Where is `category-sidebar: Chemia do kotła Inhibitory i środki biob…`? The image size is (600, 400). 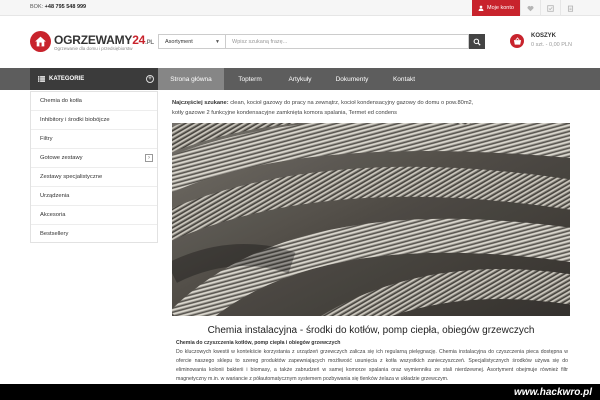
category-sidebar: Chemia do kotła Inhibitory i środki biob… is located at coordinates (94, 167).